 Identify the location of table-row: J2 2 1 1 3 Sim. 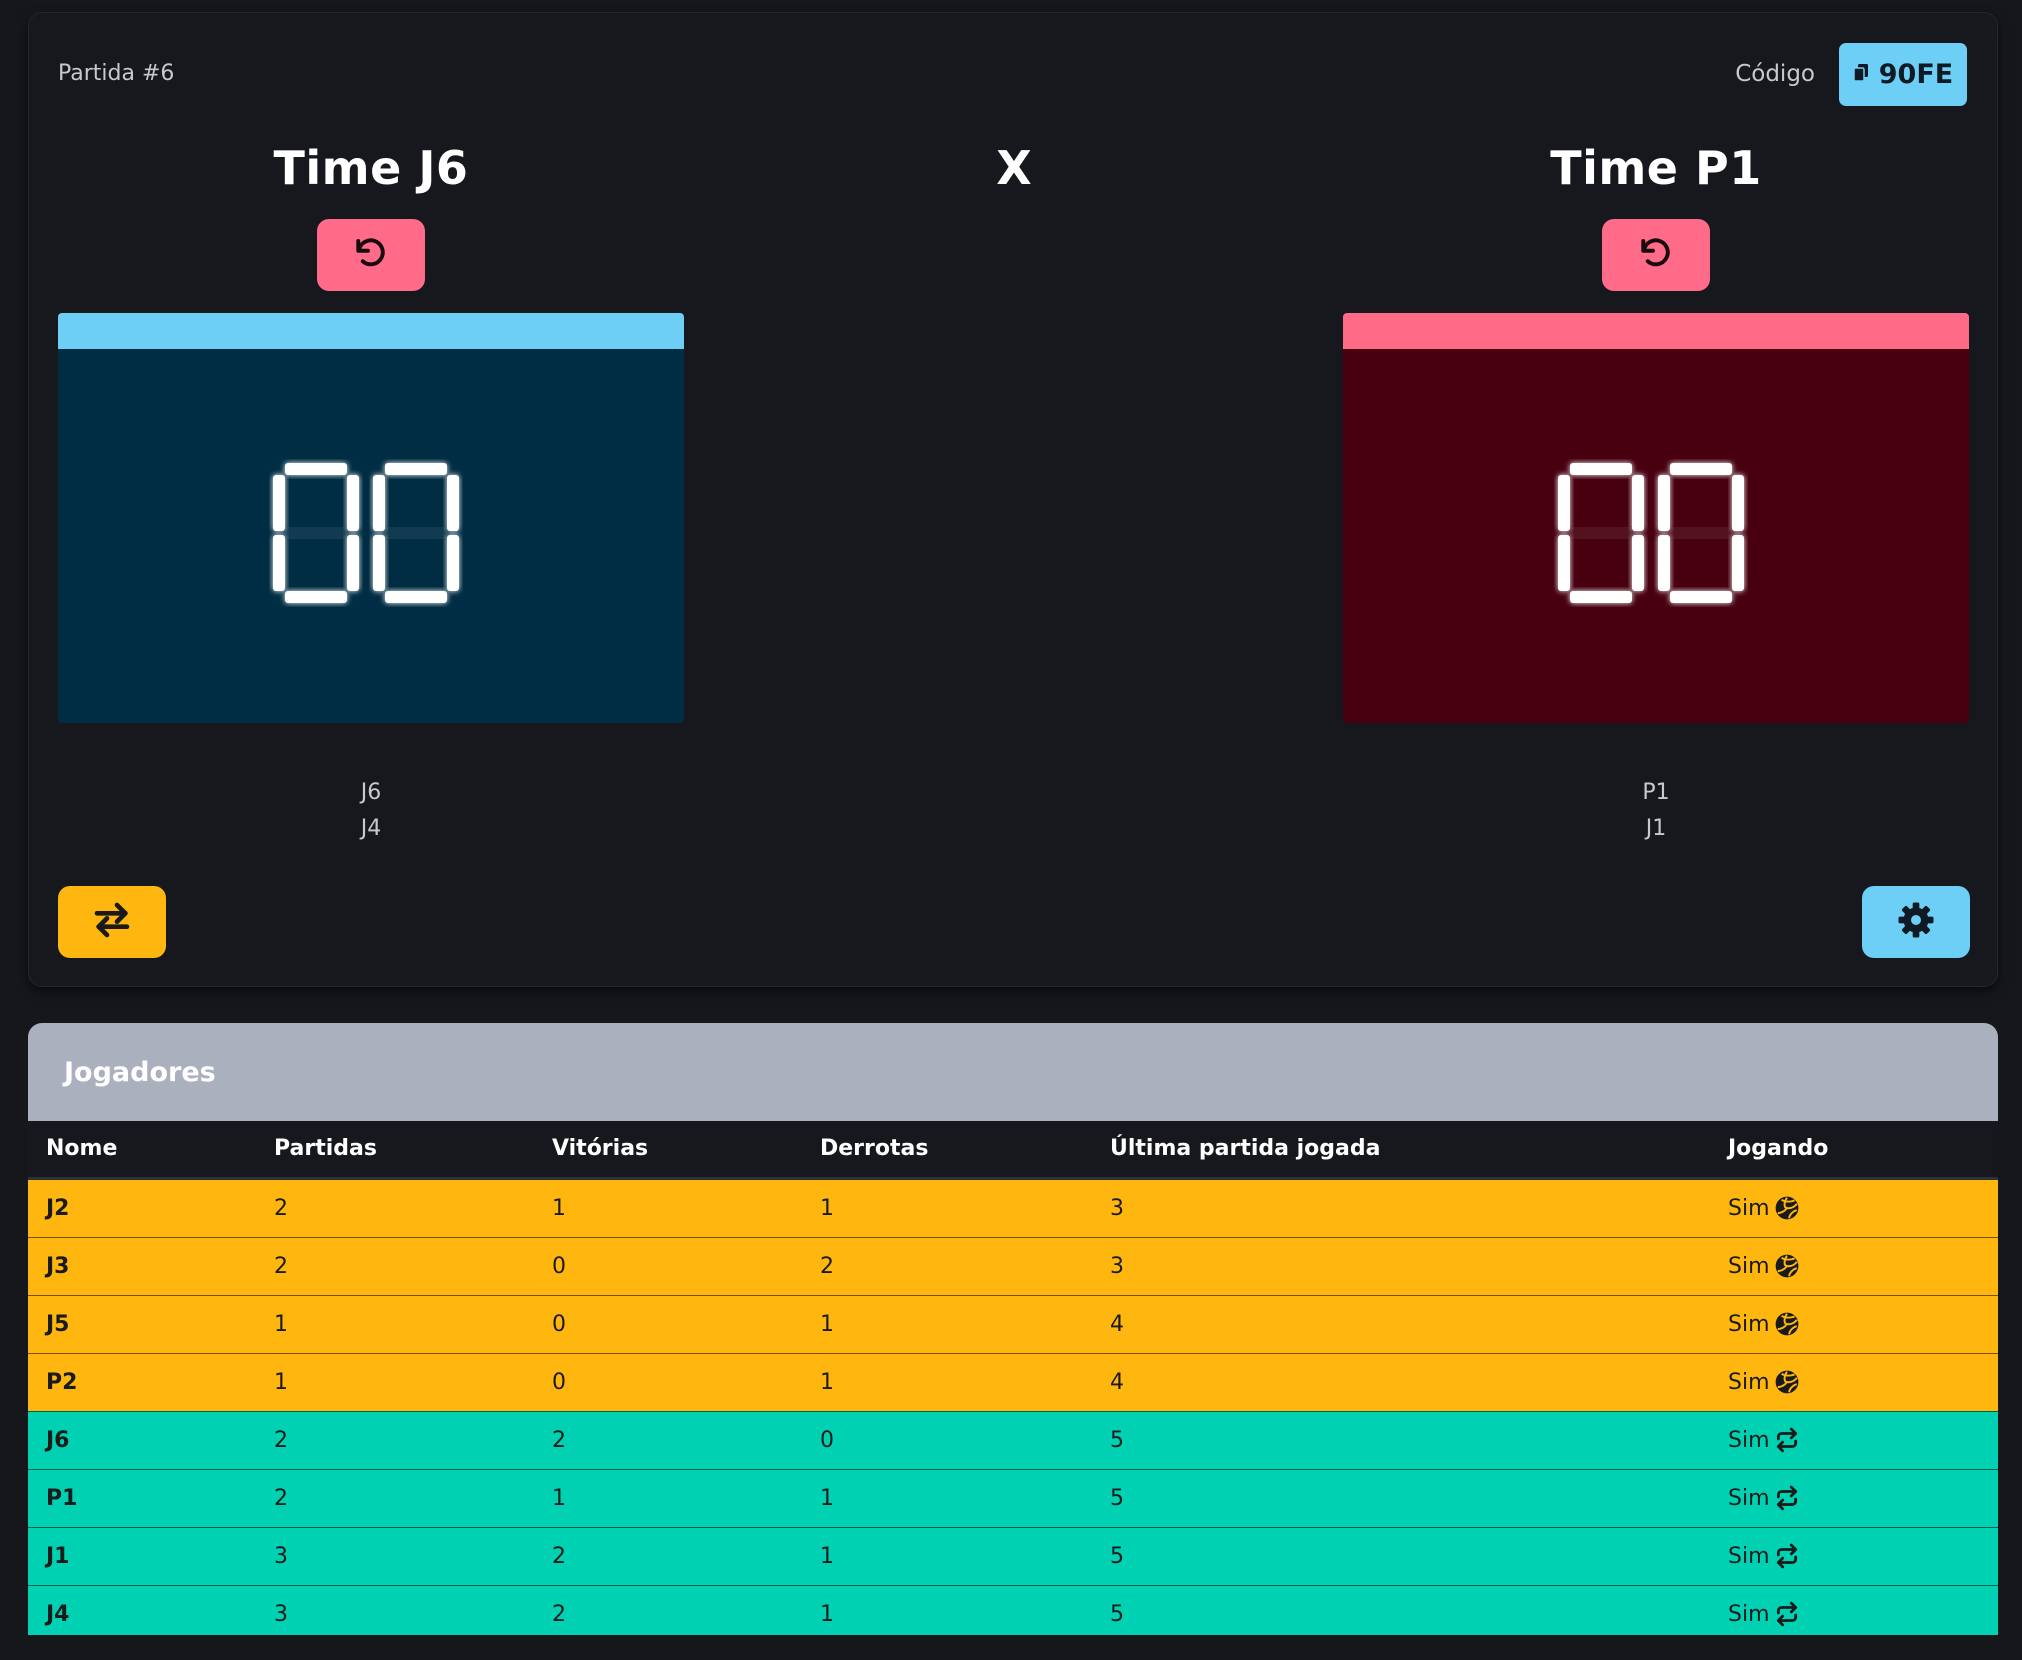
(1013, 1208).